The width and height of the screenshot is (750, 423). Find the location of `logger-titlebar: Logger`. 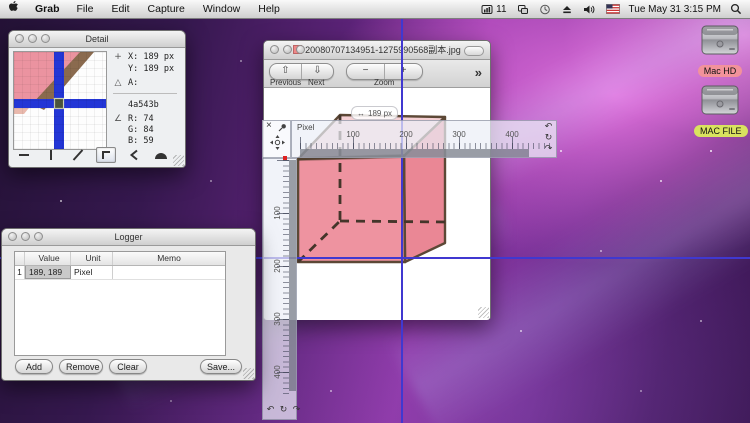

logger-titlebar: Logger is located at coordinates (128, 237).